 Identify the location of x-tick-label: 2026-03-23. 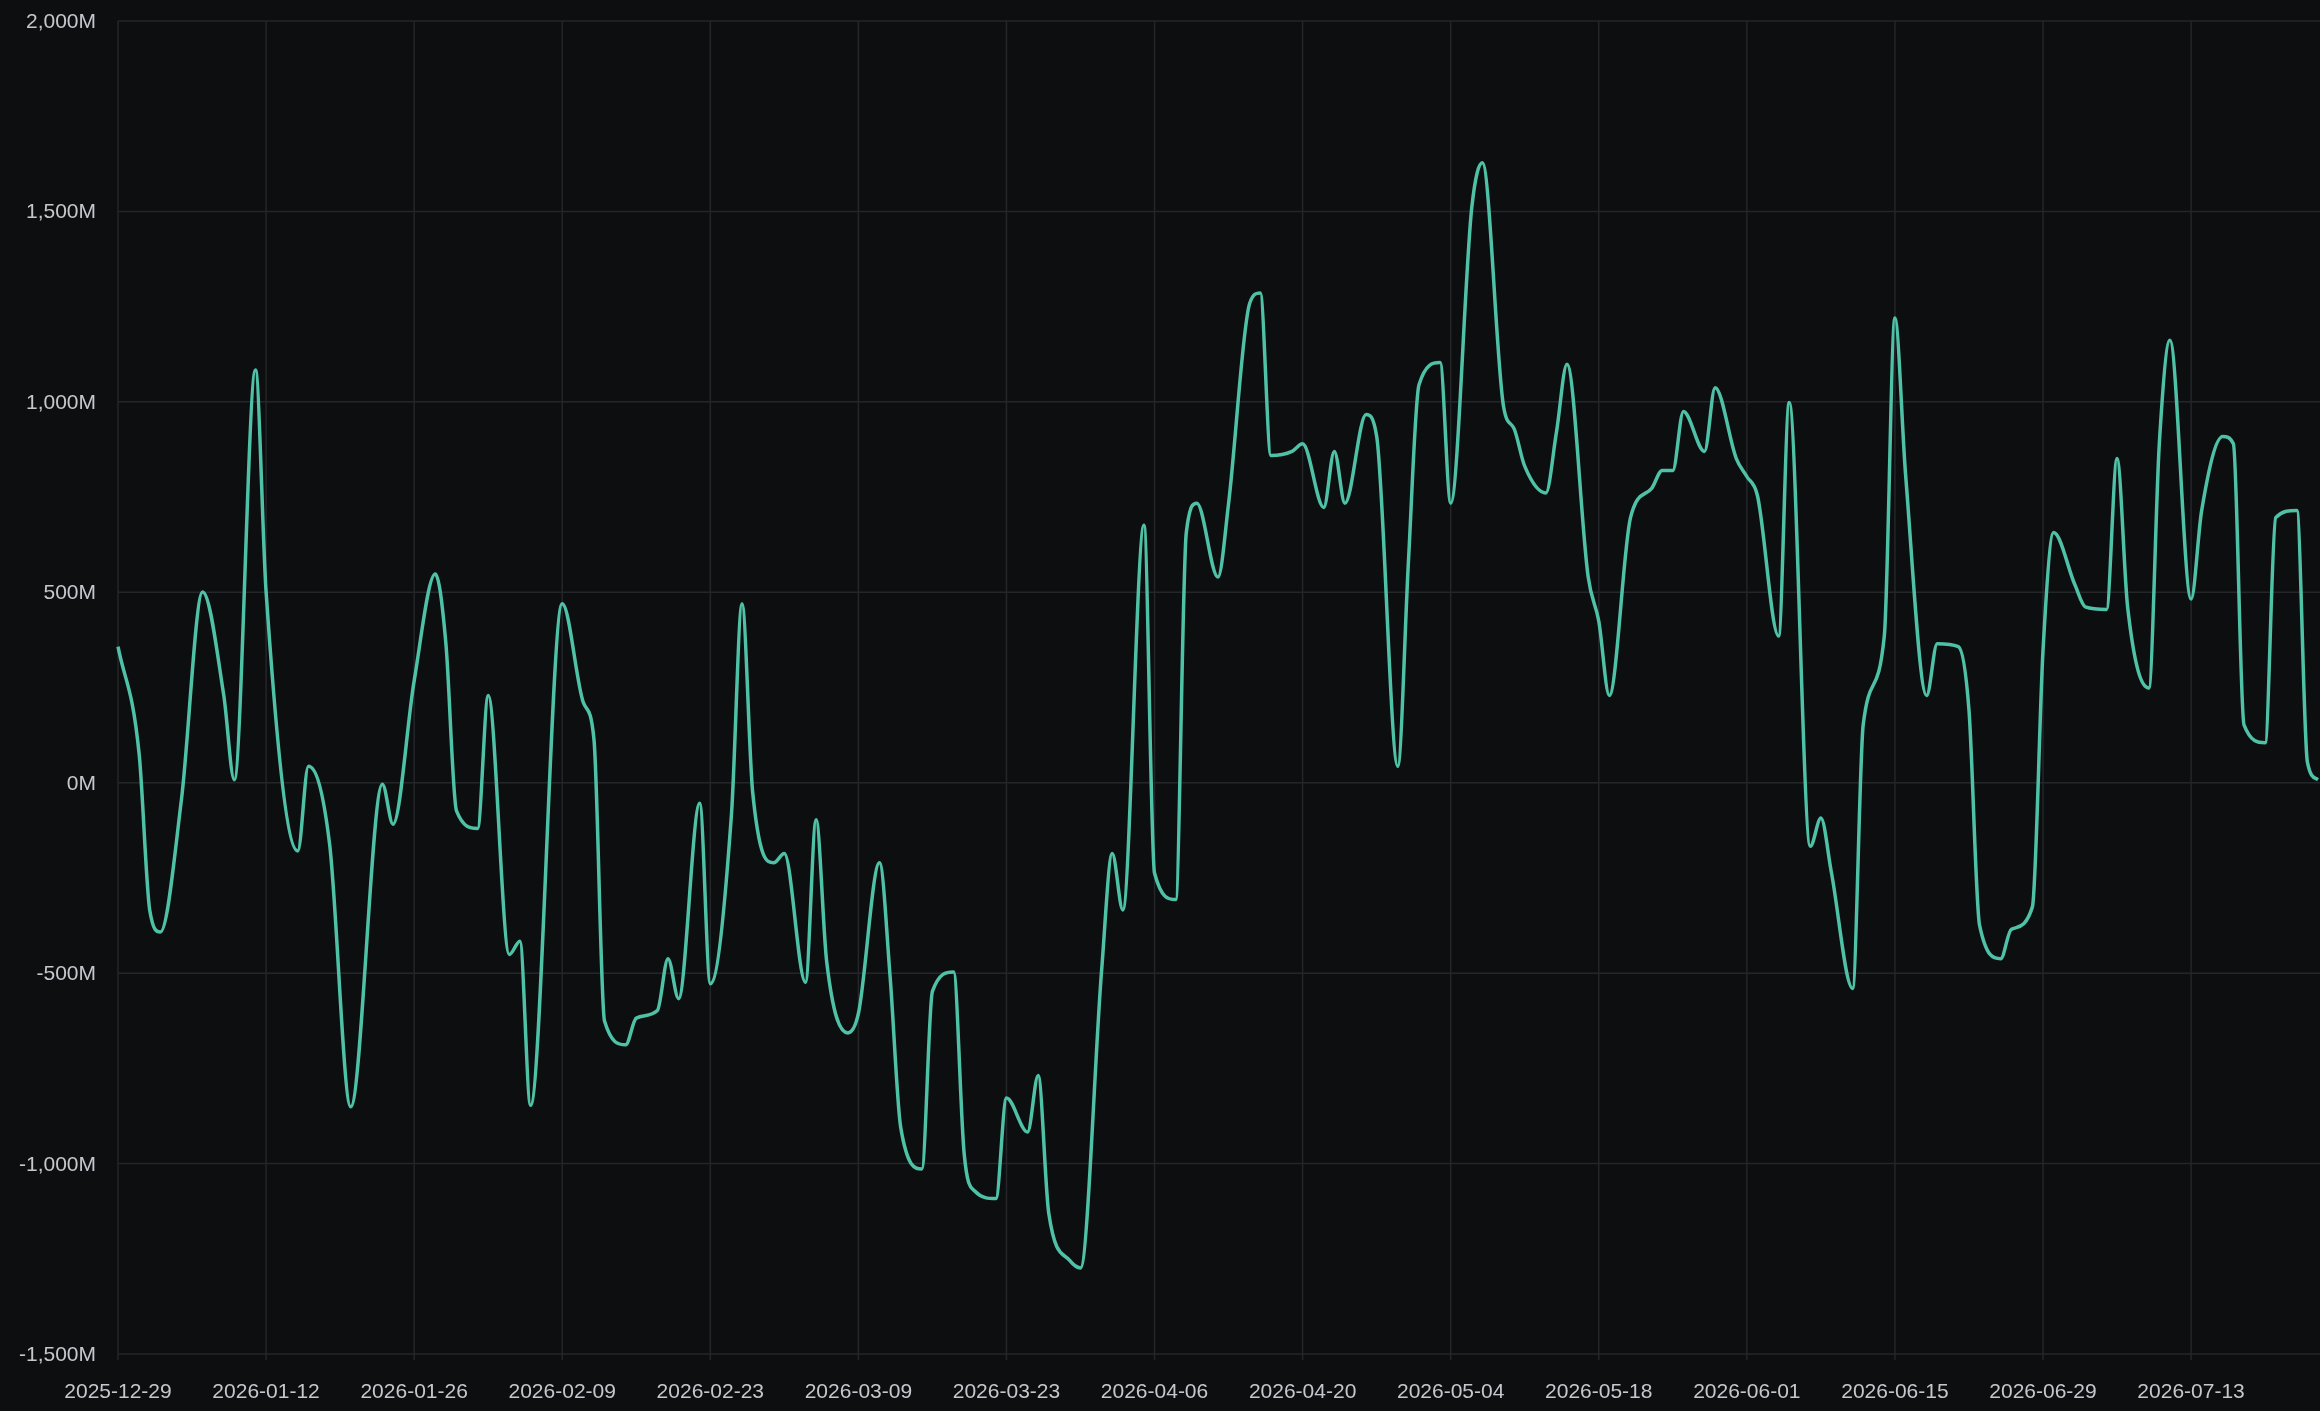
(1006, 1390).